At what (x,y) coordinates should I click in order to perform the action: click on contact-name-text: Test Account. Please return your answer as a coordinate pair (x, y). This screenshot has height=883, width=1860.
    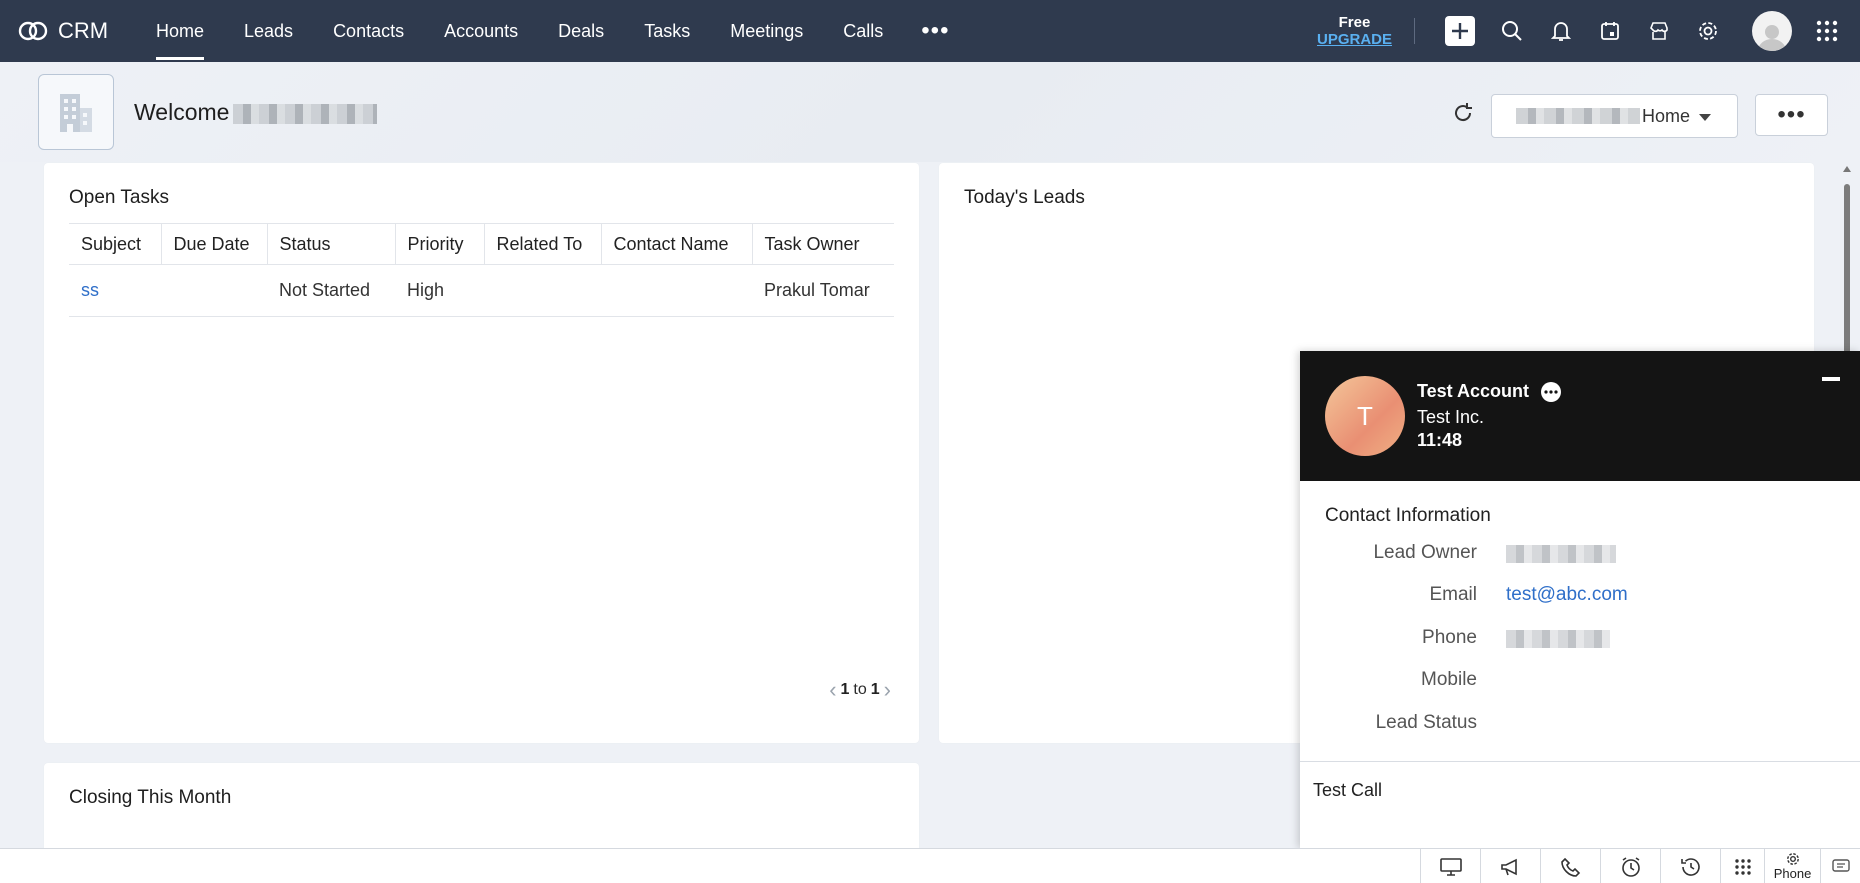
    Looking at the image, I should click on (1473, 391).